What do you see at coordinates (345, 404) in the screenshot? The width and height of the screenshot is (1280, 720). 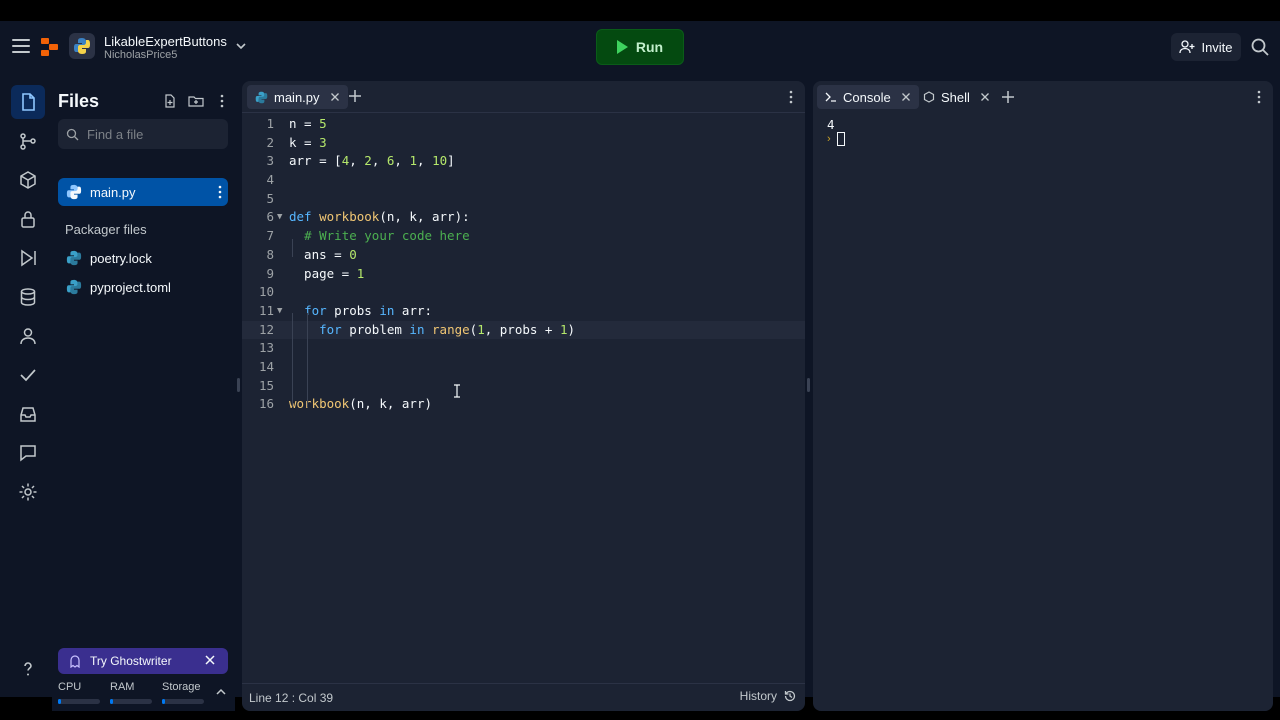 I see `code-line: 16 workbook(n, k, arr)` at bounding box center [345, 404].